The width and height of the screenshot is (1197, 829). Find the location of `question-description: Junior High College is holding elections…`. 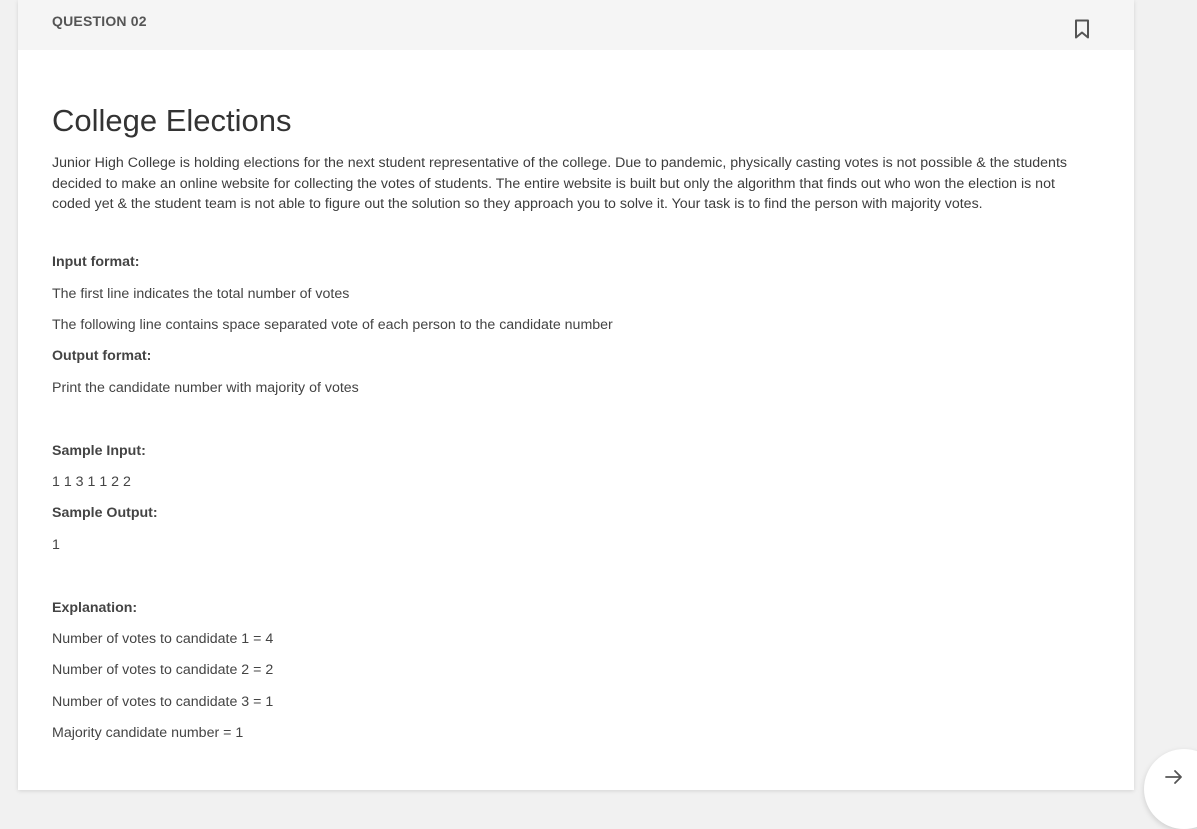

question-description: Junior High College is holding elections… is located at coordinates (559, 183).